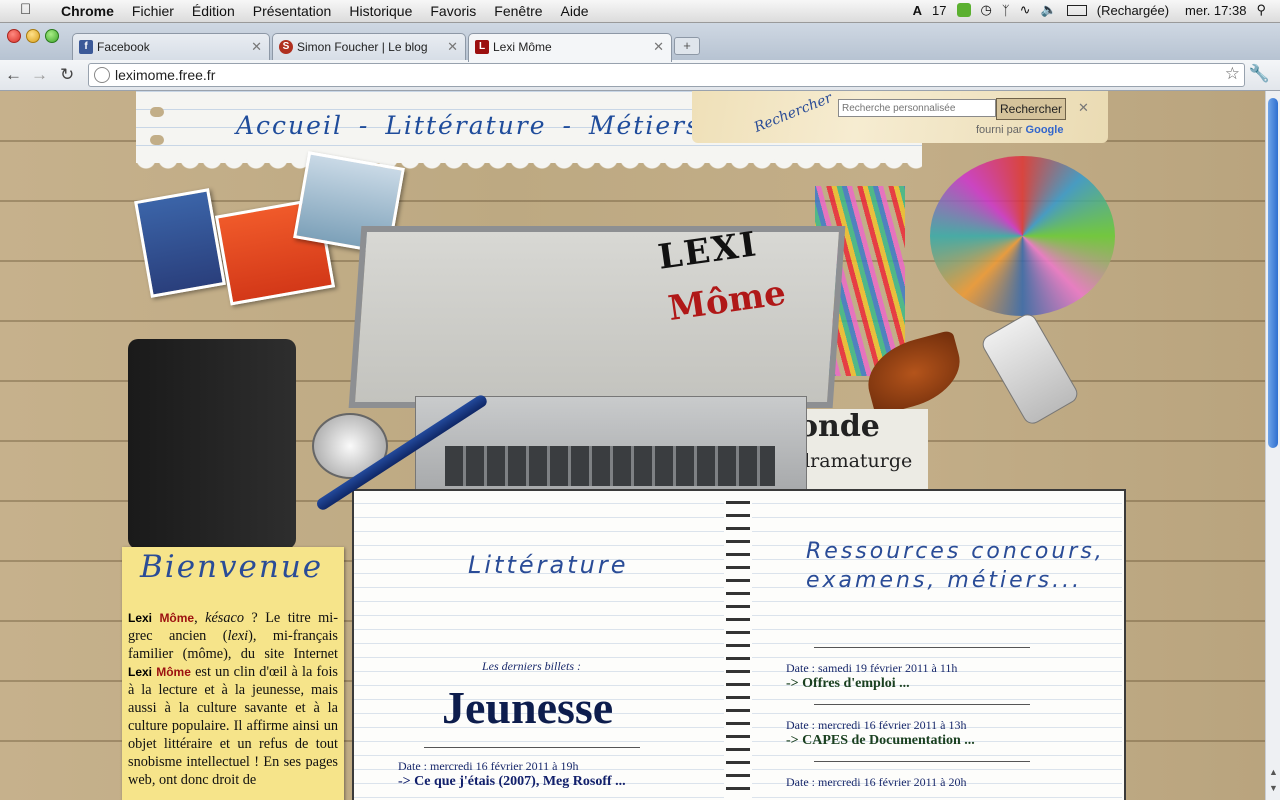 The image size is (1280, 800). What do you see at coordinates (876, 725) in the screenshot?
I see `post-date: Date : mercredi 16 février 2011 à 13h` at bounding box center [876, 725].